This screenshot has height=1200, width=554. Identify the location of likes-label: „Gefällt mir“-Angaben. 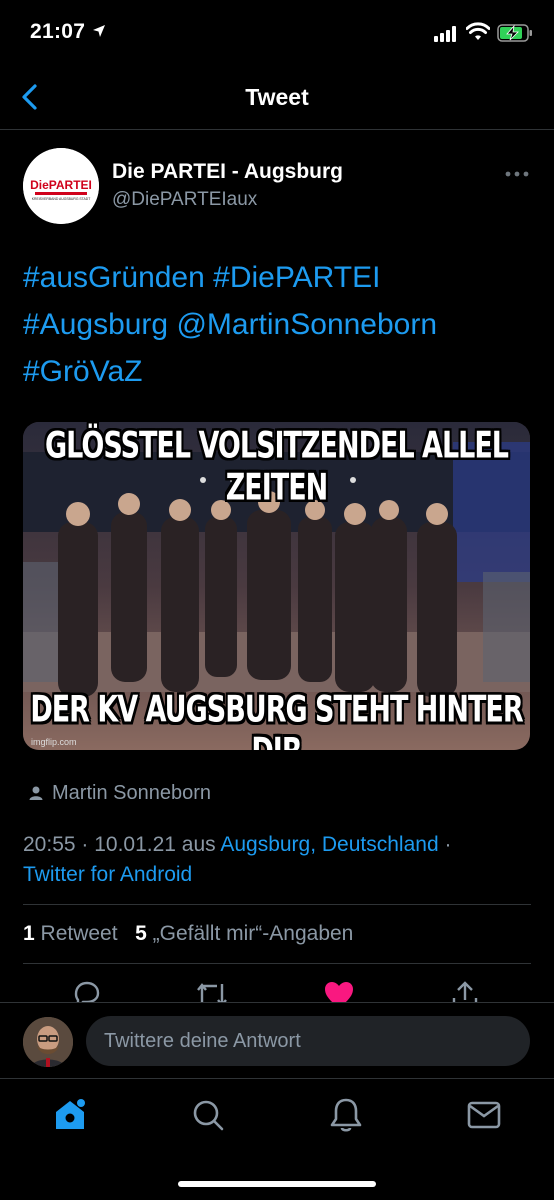
(253, 933).